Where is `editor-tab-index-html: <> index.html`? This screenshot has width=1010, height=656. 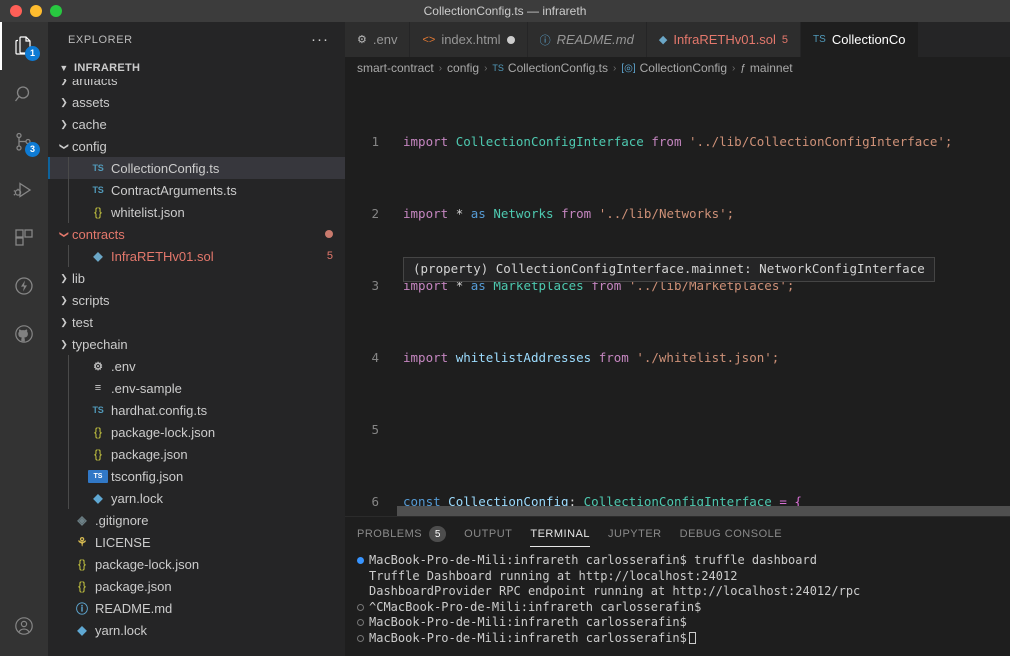
editor-tab-index-html: <> index.html is located at coordinates (469, 39).